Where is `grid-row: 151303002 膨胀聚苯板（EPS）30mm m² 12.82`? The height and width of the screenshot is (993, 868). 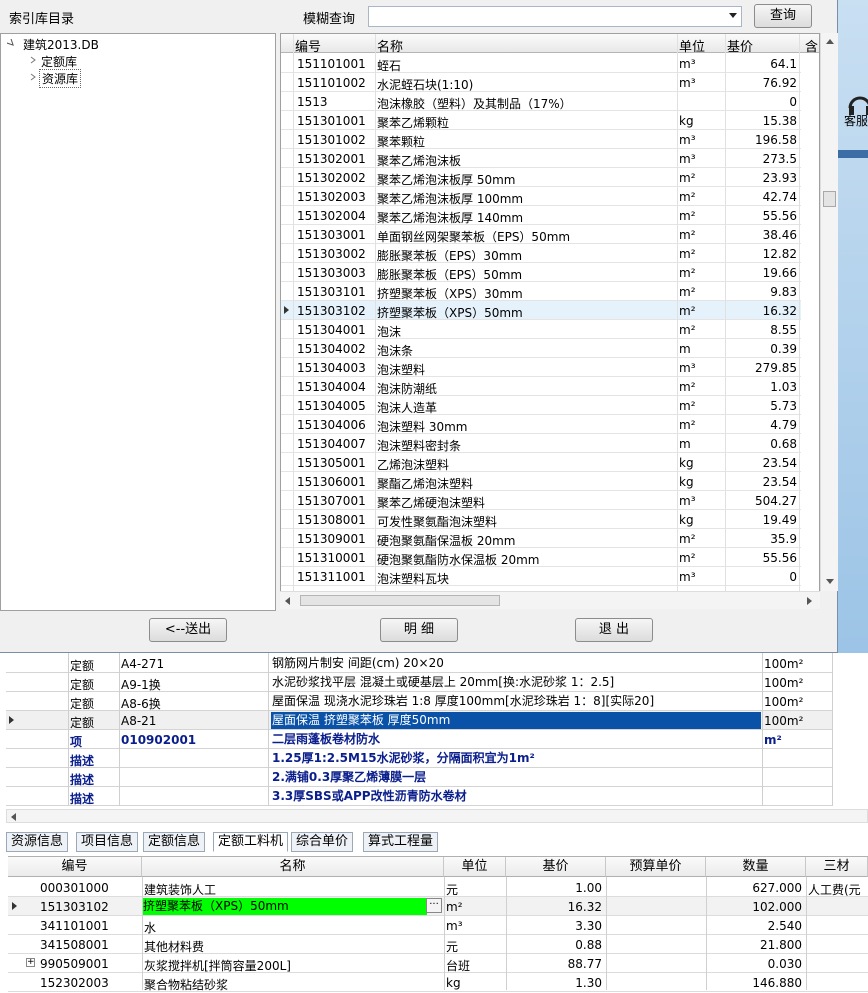 grid-row: 151303002 膨胀聚苯板（EPS）30mm m² 12.82 is located at coordinates (541, 253).